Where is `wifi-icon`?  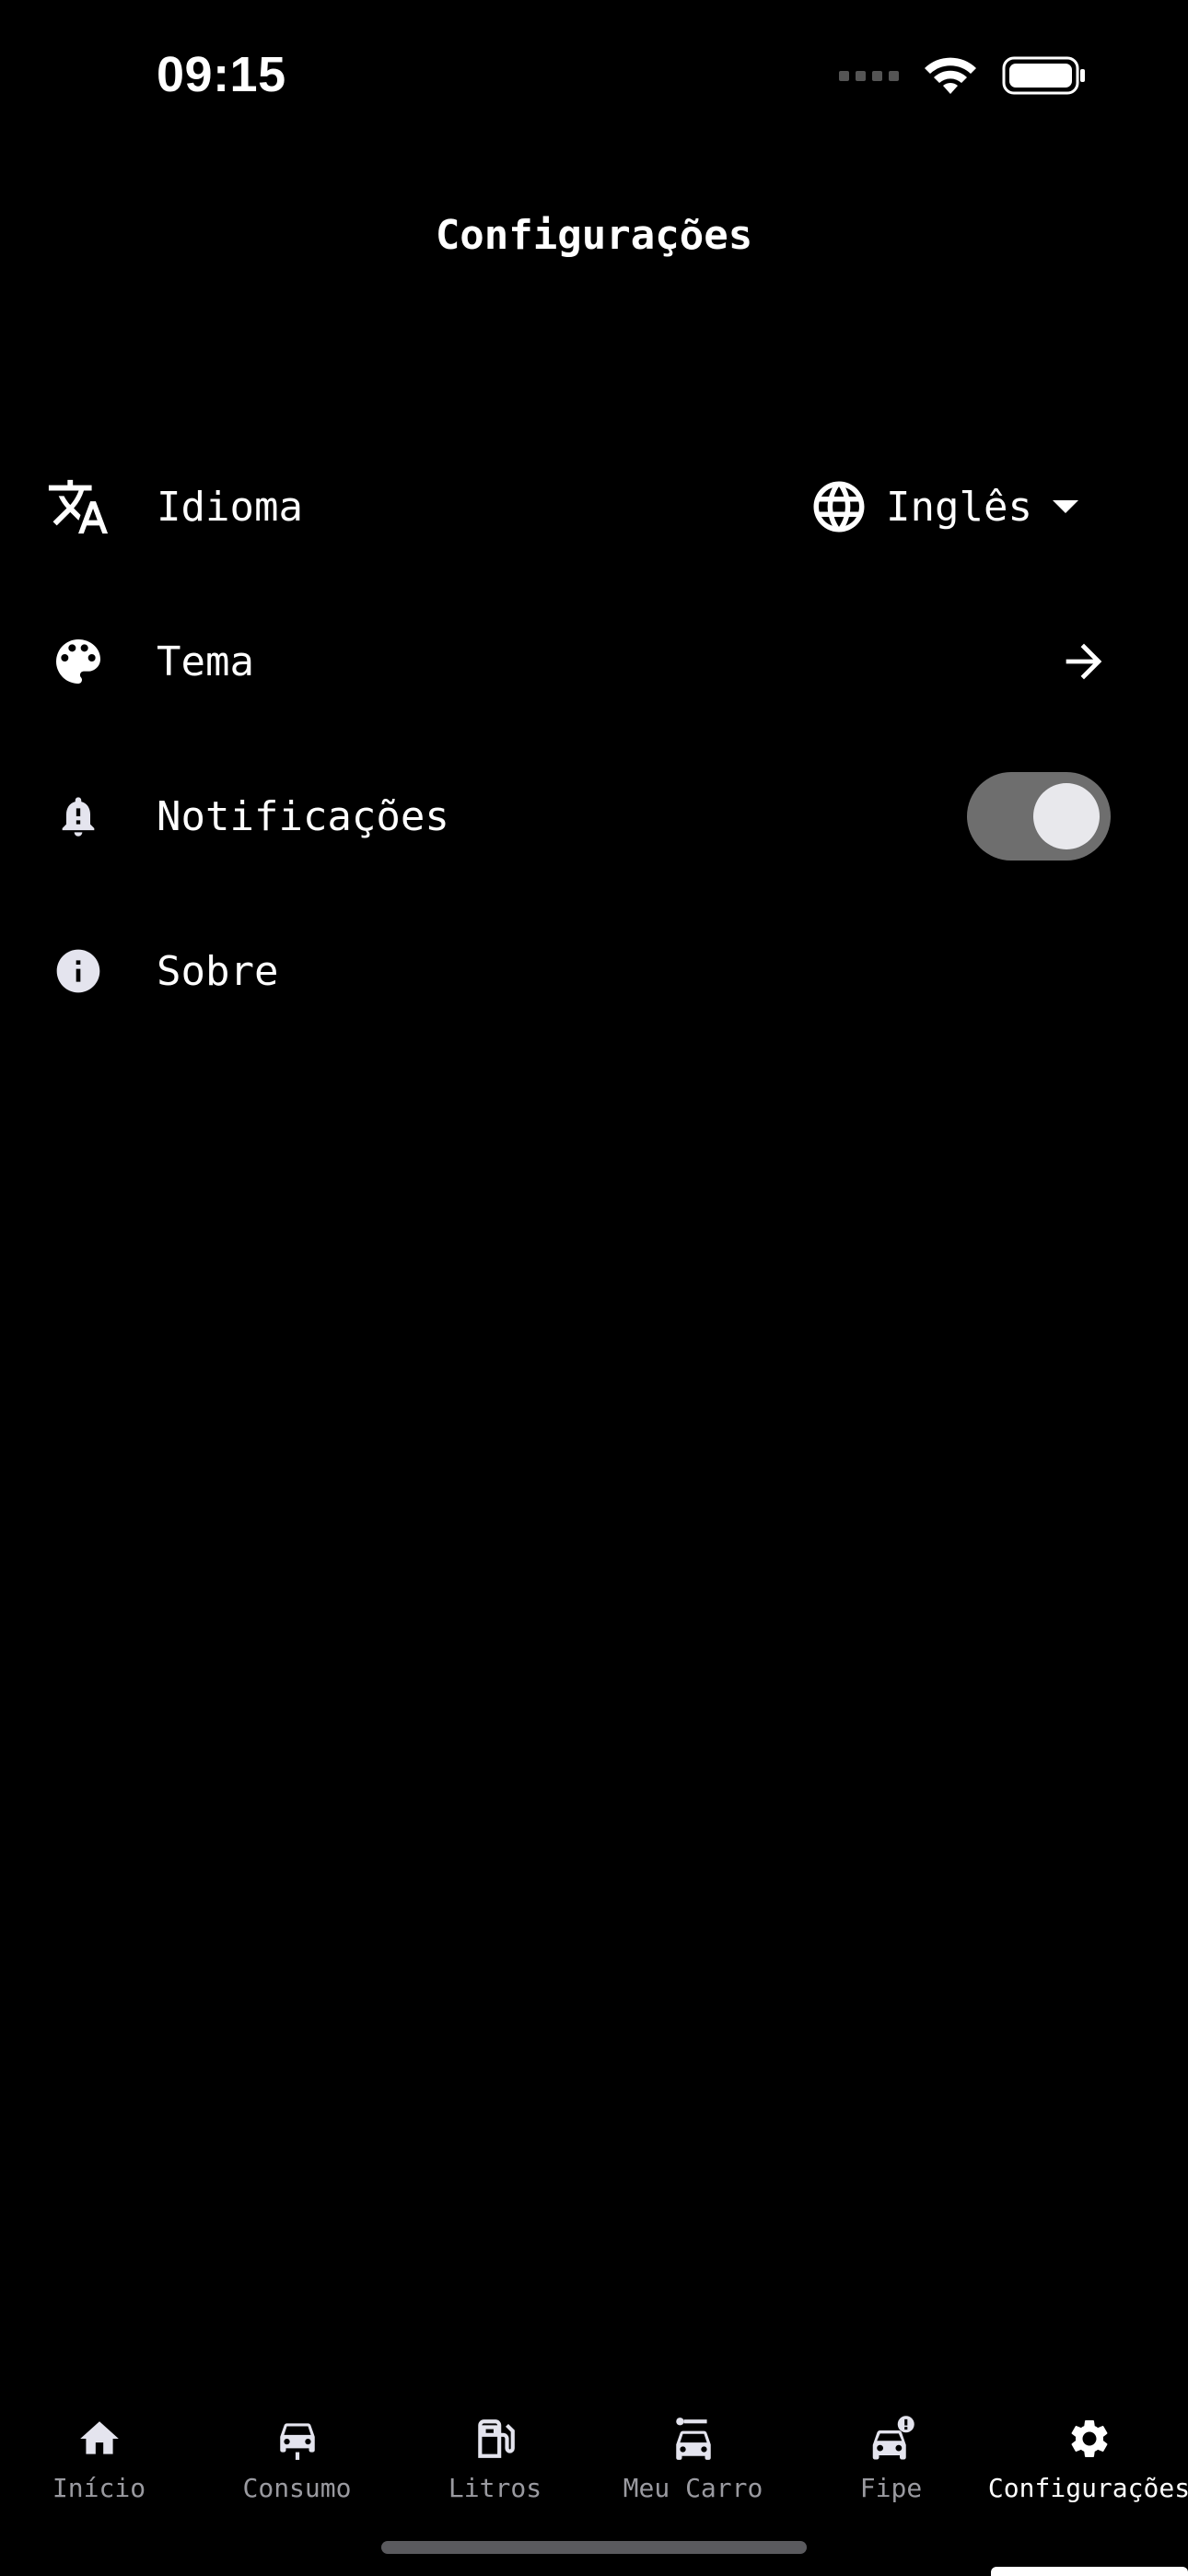
wifi-icon is located at coordinates (951, 75).